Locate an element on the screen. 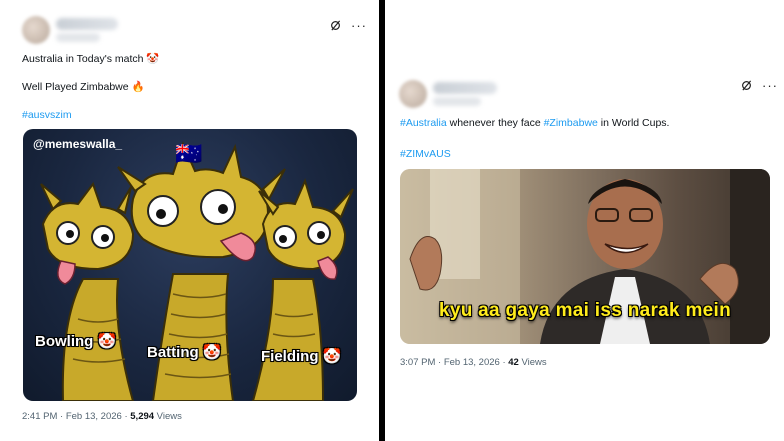 The height and width of the screenshot is (441, 784). left-views-count: 5,294 is located at coordinates (142, 416).